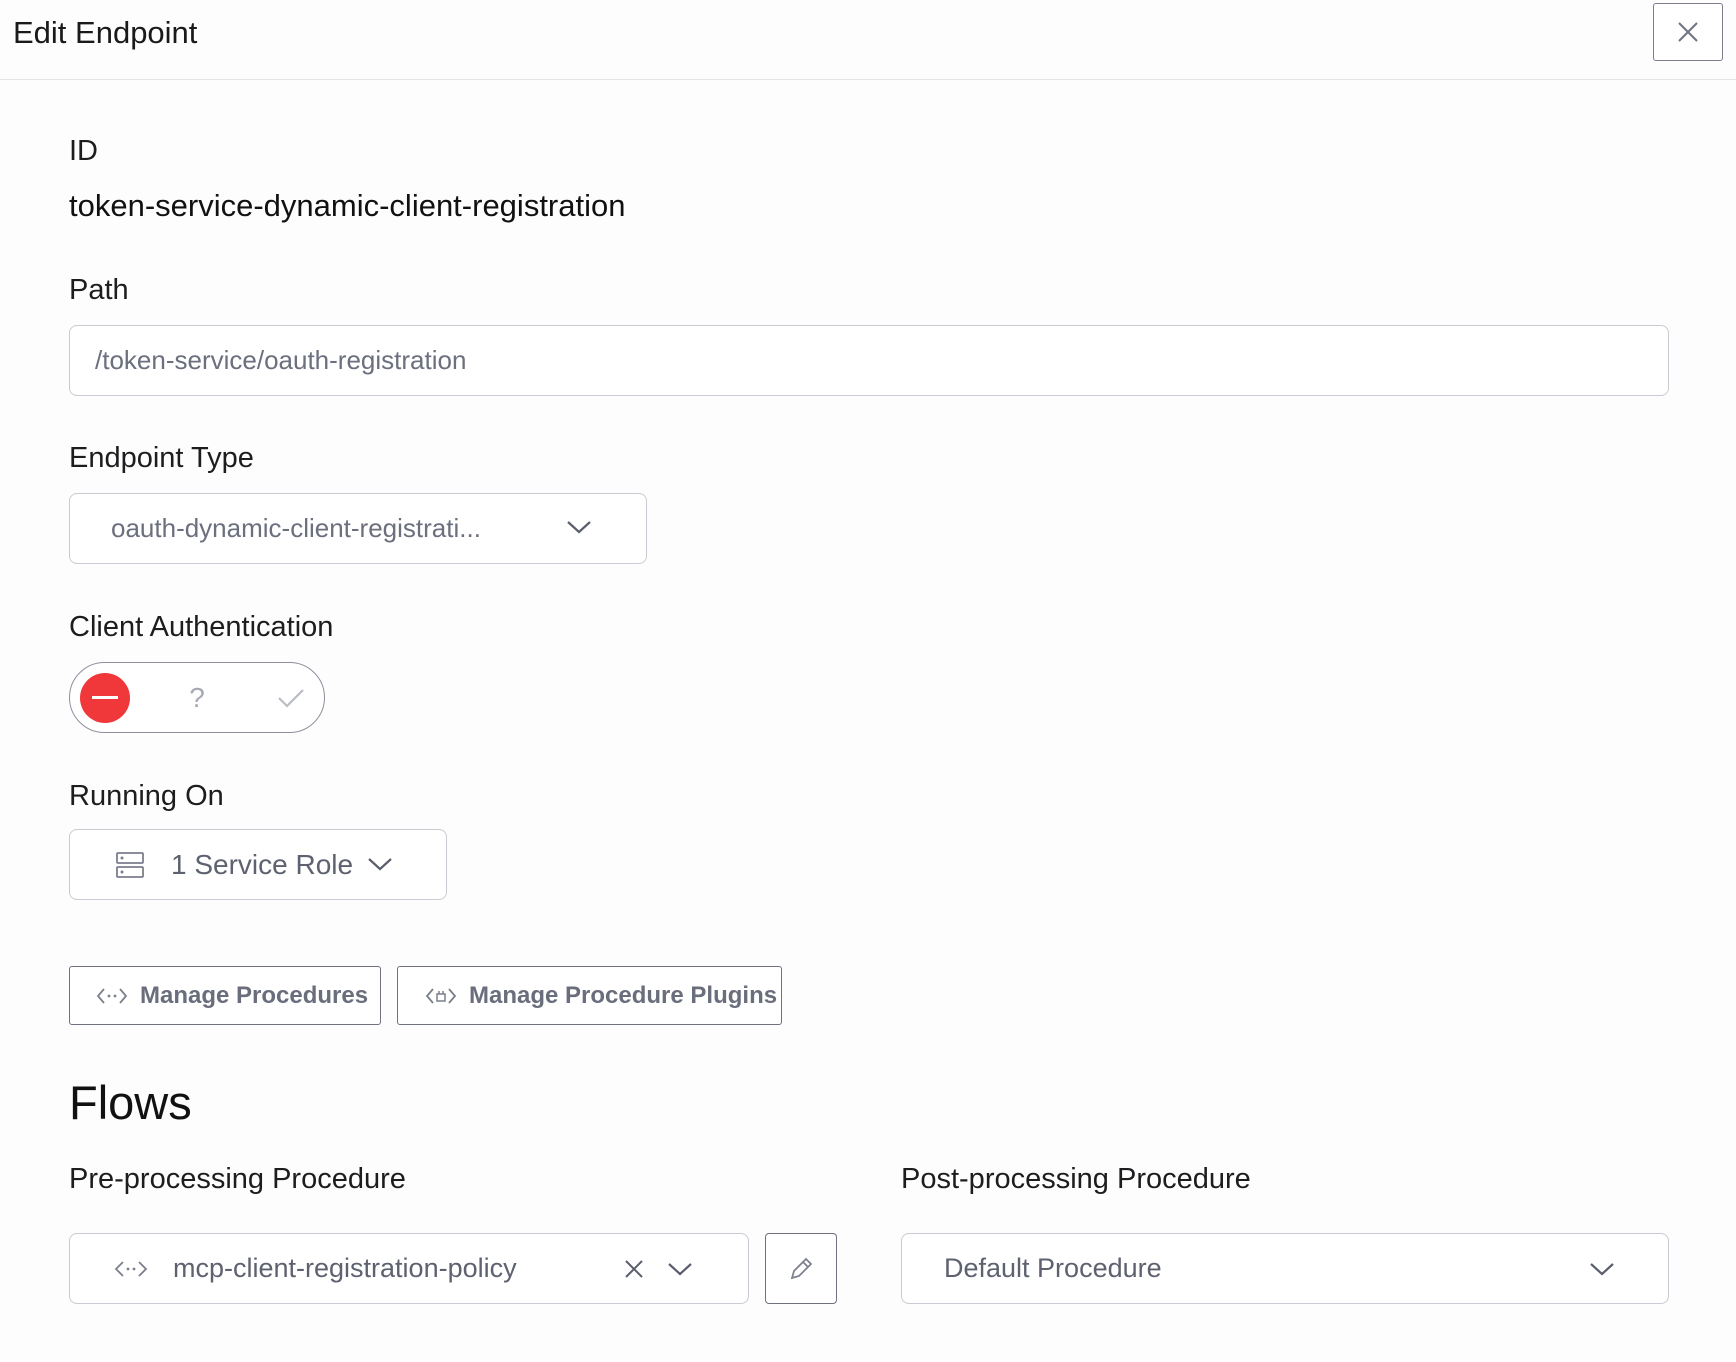 Image resolution: width=1736 pixels, height=1362 pixels. I want to click on running-on-value: 1 Service Role, so click(262, 864).